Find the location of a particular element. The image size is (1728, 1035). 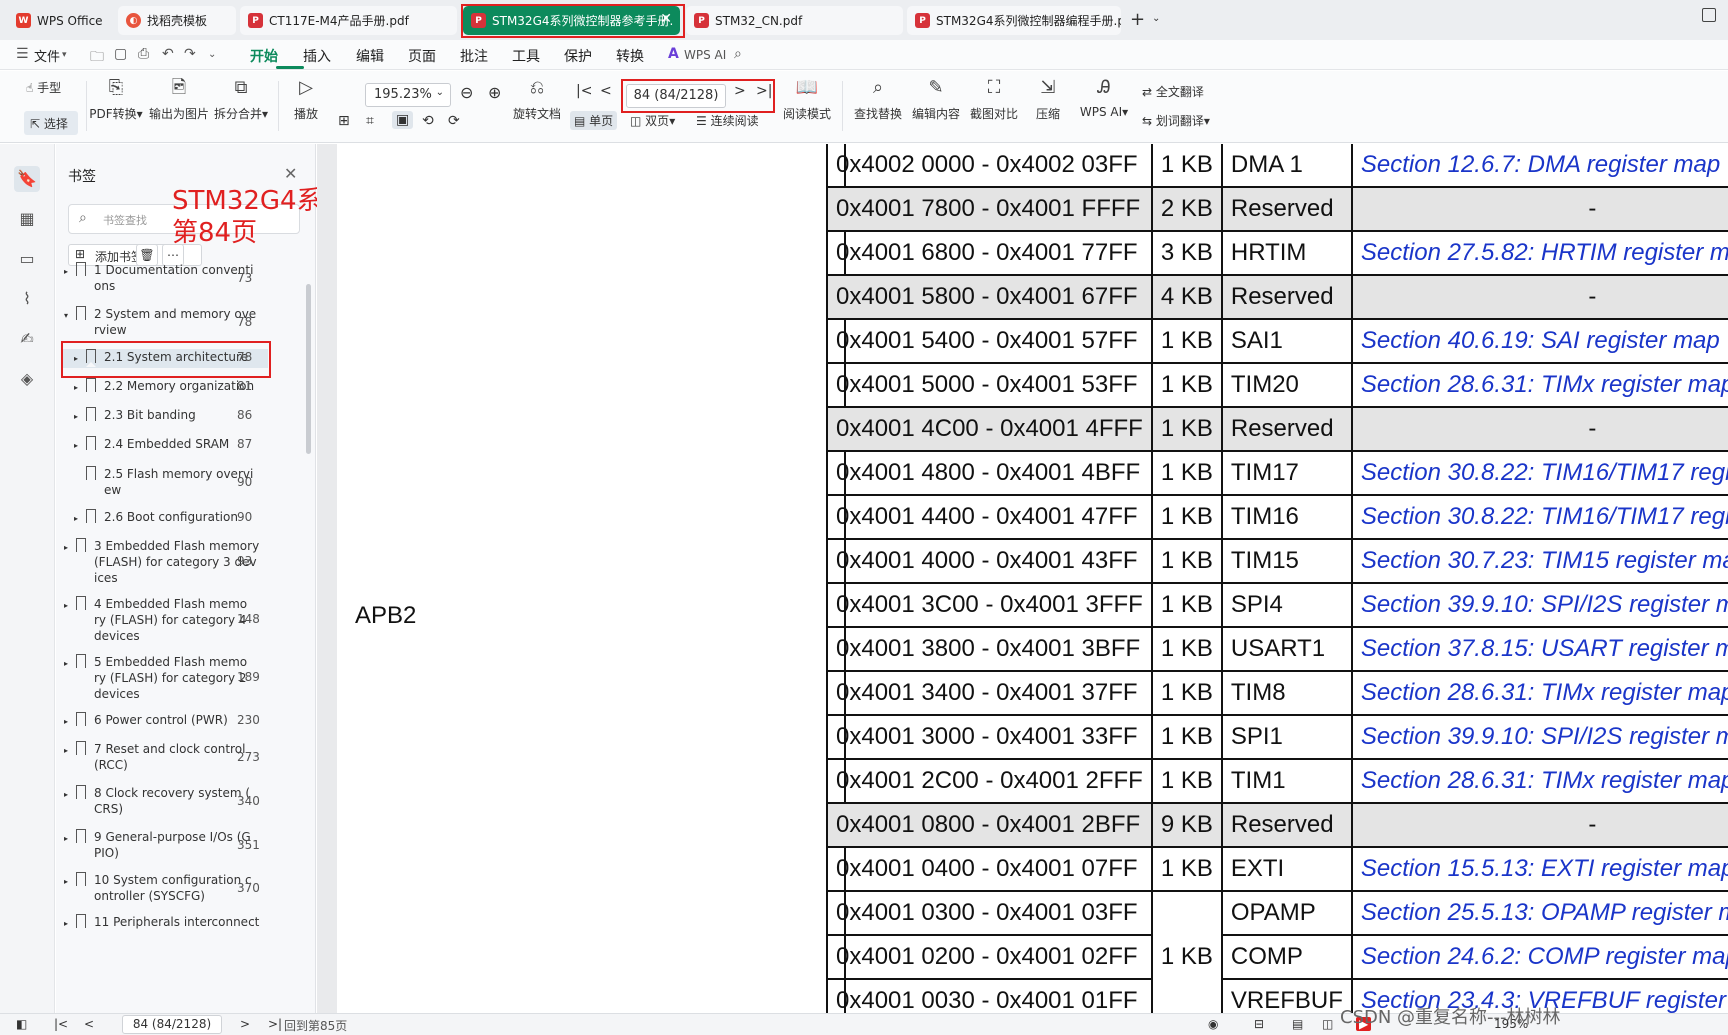

register-map-link: Section 37.8.15: USART register map is located at coordinates (1539, 649).